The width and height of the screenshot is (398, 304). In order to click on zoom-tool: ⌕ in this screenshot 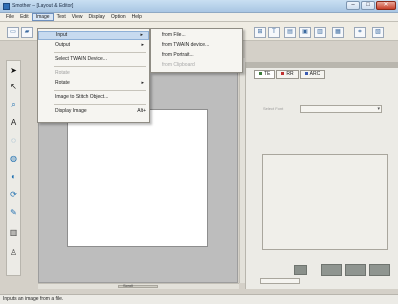, I will do `click(13, 104)`.